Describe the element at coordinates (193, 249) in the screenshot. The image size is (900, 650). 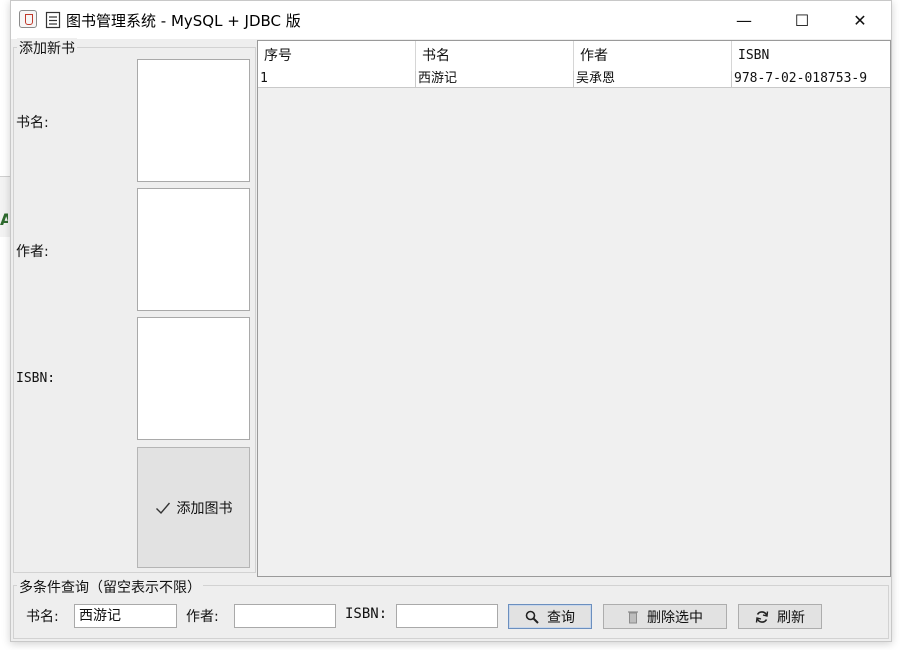
I see `author-input` at that location.